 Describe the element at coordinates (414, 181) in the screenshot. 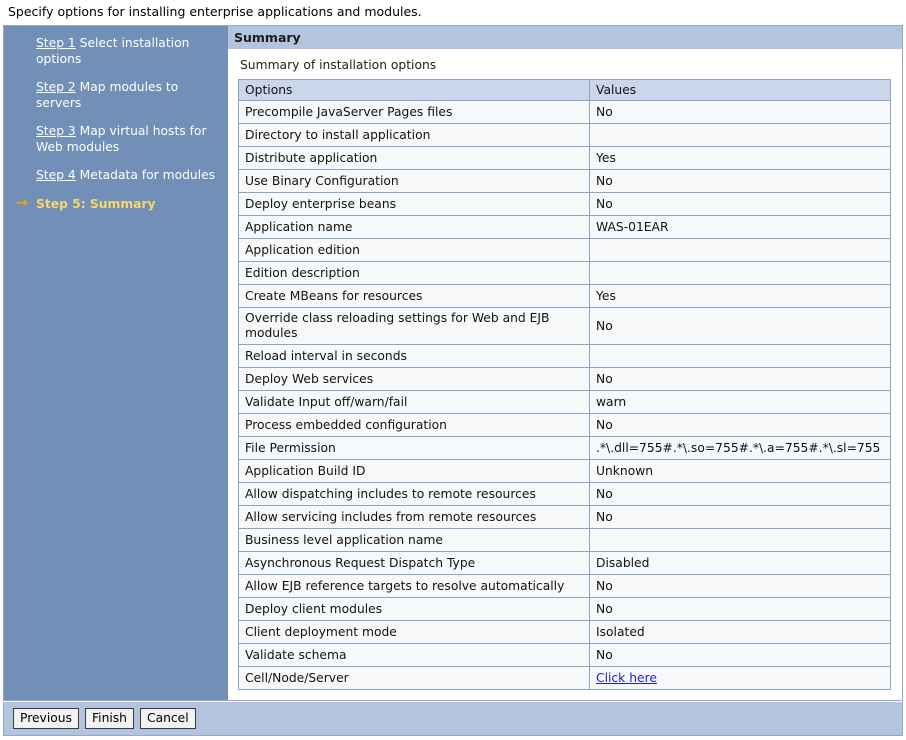

I see `table-cell-option: Use Binary Configuration` at that location.